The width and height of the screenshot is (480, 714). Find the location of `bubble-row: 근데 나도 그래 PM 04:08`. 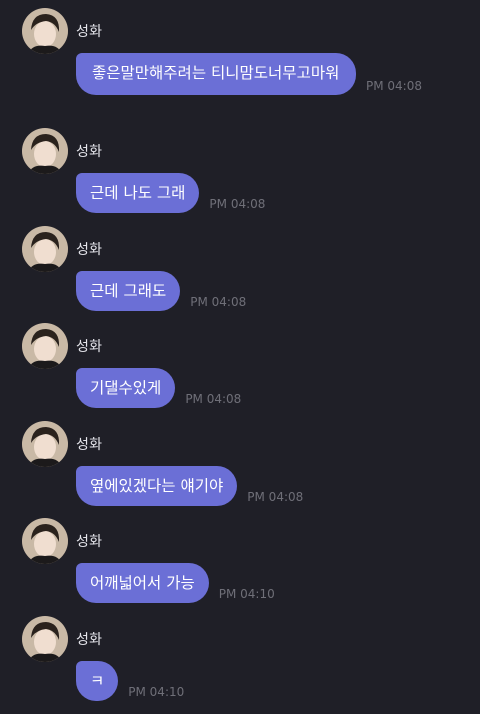

bubble-row: 근데 나도 그래 PM 04:08 is located at coordinates (170, 193).